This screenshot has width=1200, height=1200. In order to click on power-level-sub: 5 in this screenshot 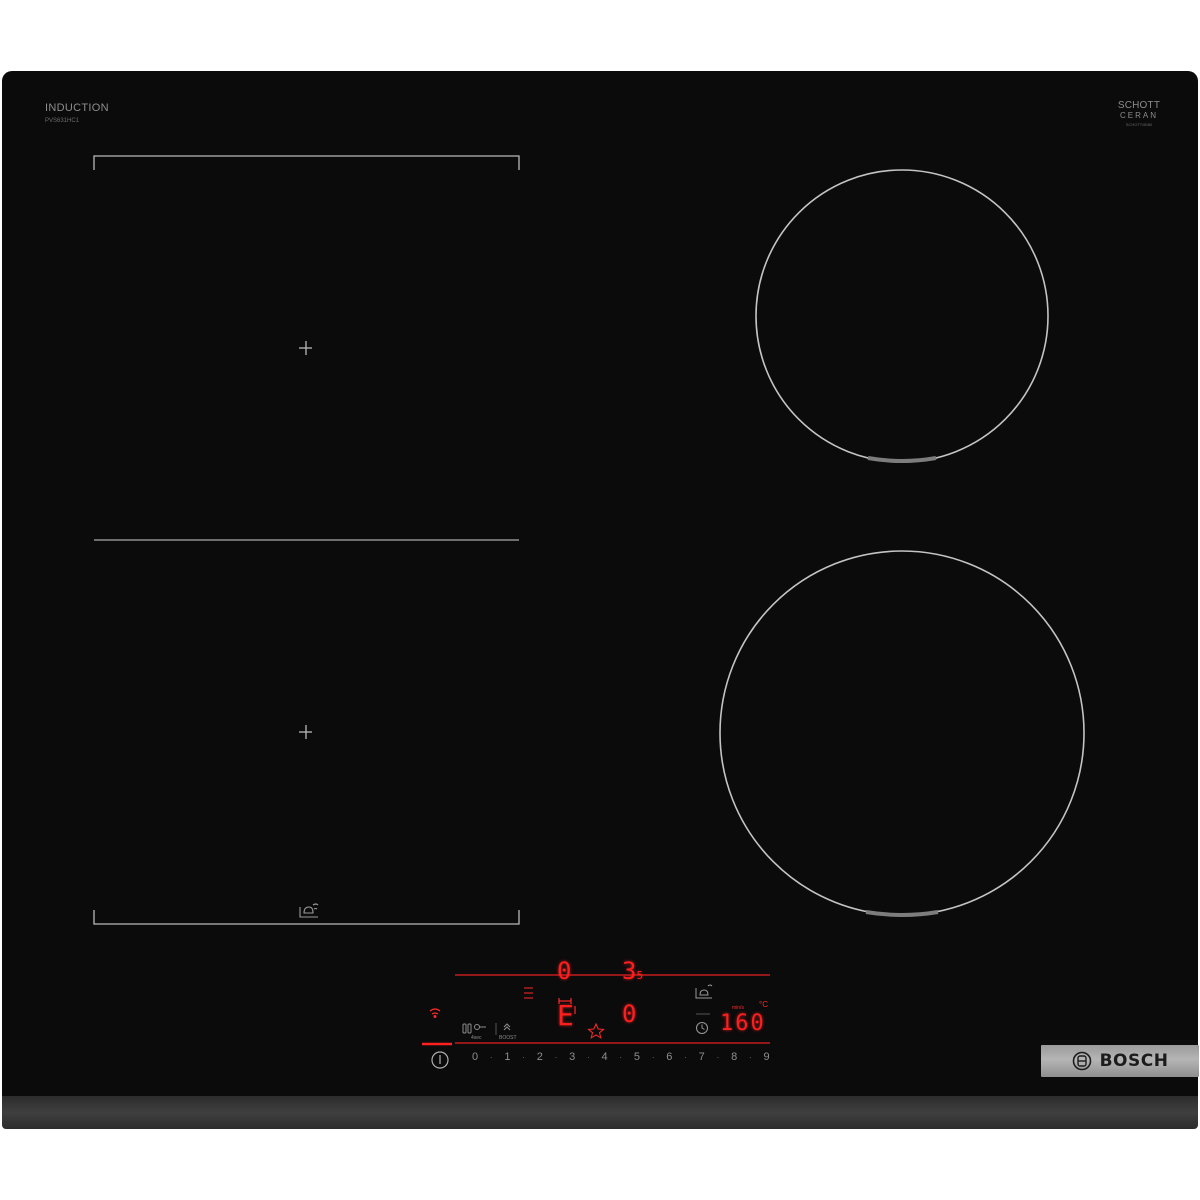, I will do `click(640, 975)`.